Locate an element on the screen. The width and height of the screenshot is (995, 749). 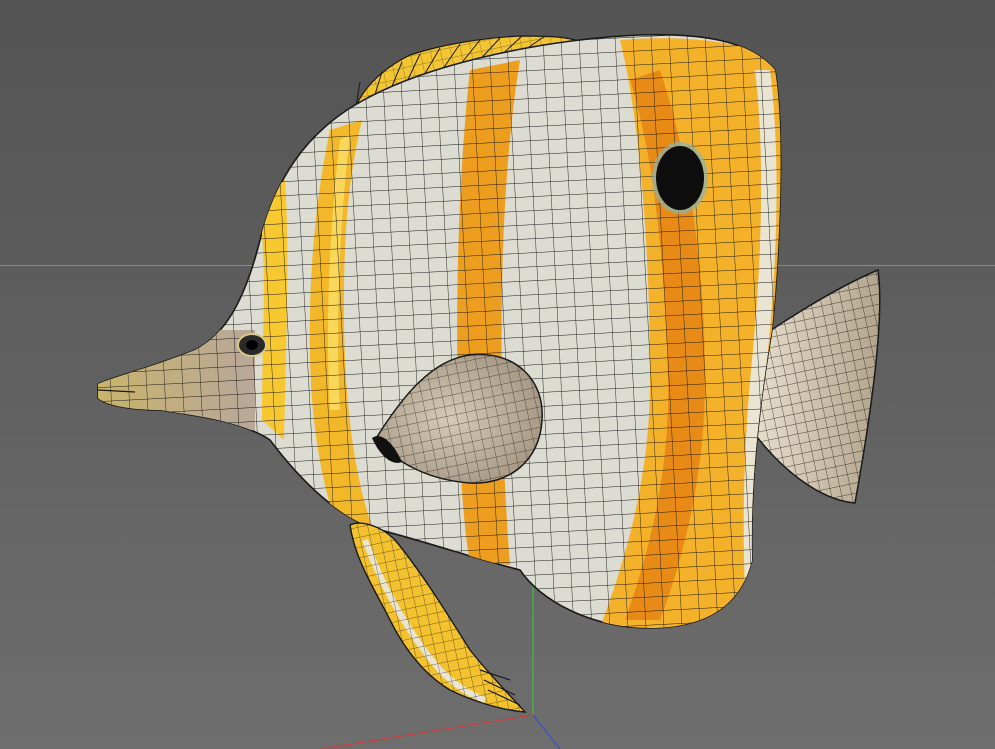
eyespot is located at coordinates (680, 178).